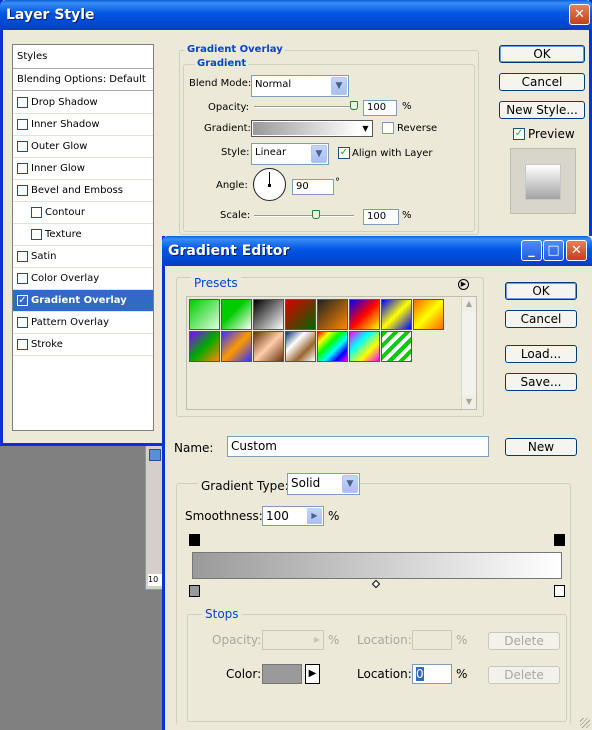  I want to click on gradient-dropdown-icon: ▼, so click(365, 128).